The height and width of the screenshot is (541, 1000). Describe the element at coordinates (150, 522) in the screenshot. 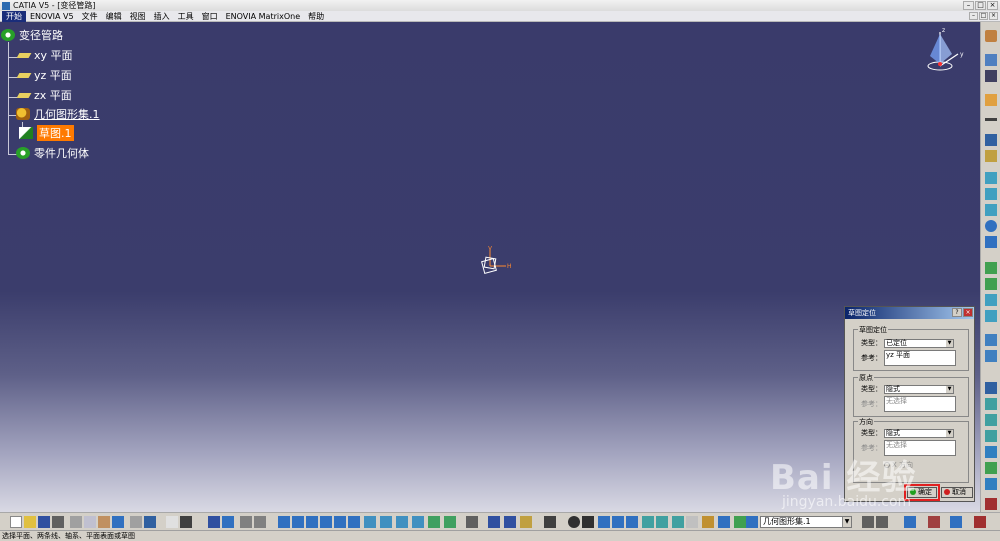

I see `whats-this-icon` at that location.